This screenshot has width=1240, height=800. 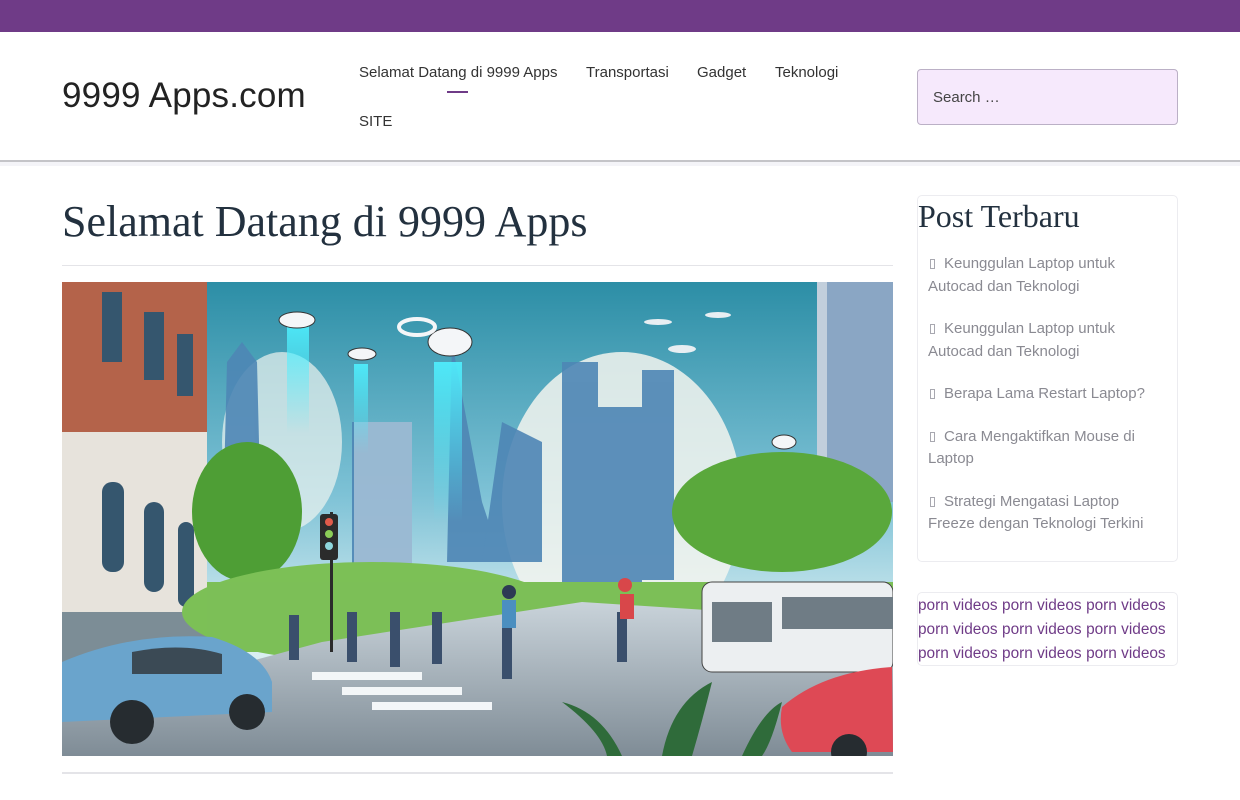 I want to click on recent-post-item: Berapa Lama Restart Laptop?, so click(x=1045, y=394).